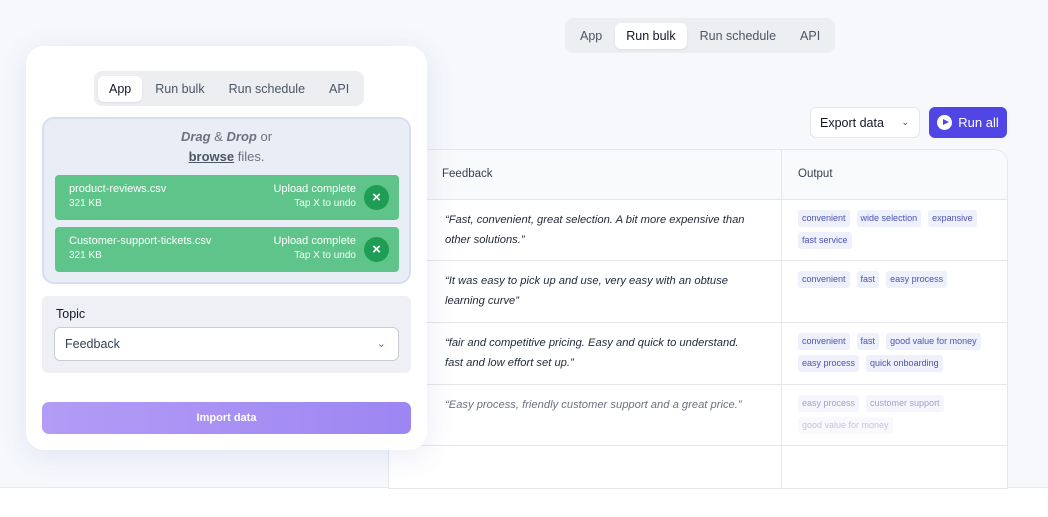 Image resolution: width=1048 pixels, height=517 pixels. What do you see at coordinates (482, 301) in the screenshot?
I see `feedback-line: learning curve”` at bounding box center [482, 301].